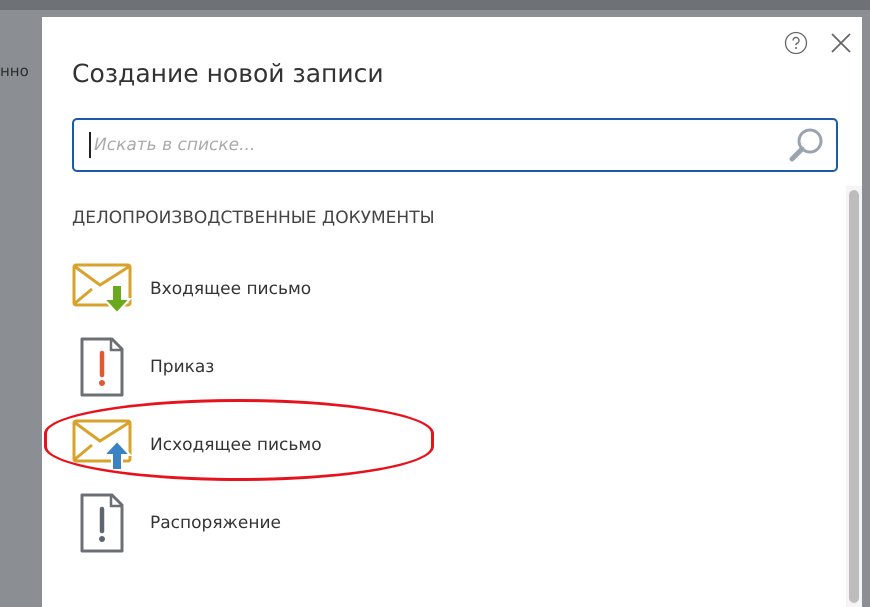  I want to click on list-item: Исходящее письмо, so click(459, 445).